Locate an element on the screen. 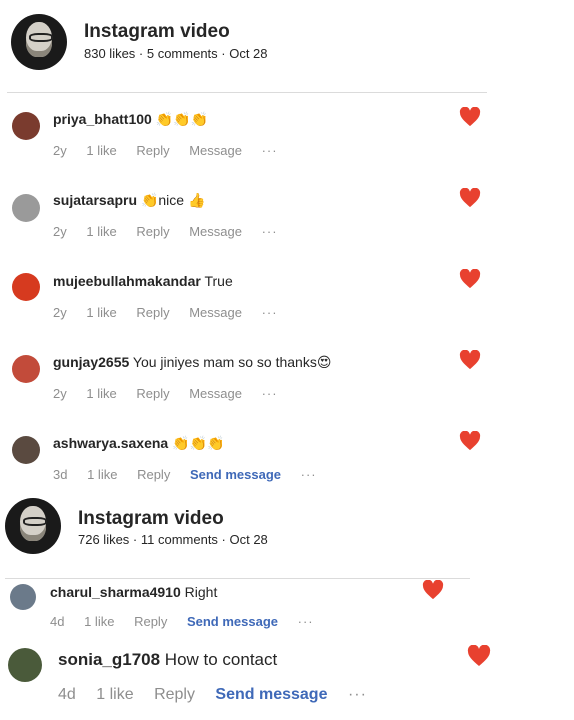 The height and width of the screenshot is (720, 574). comment-line: sujatarsapru 👏nice 👍 is located at coordinates (129, 200).